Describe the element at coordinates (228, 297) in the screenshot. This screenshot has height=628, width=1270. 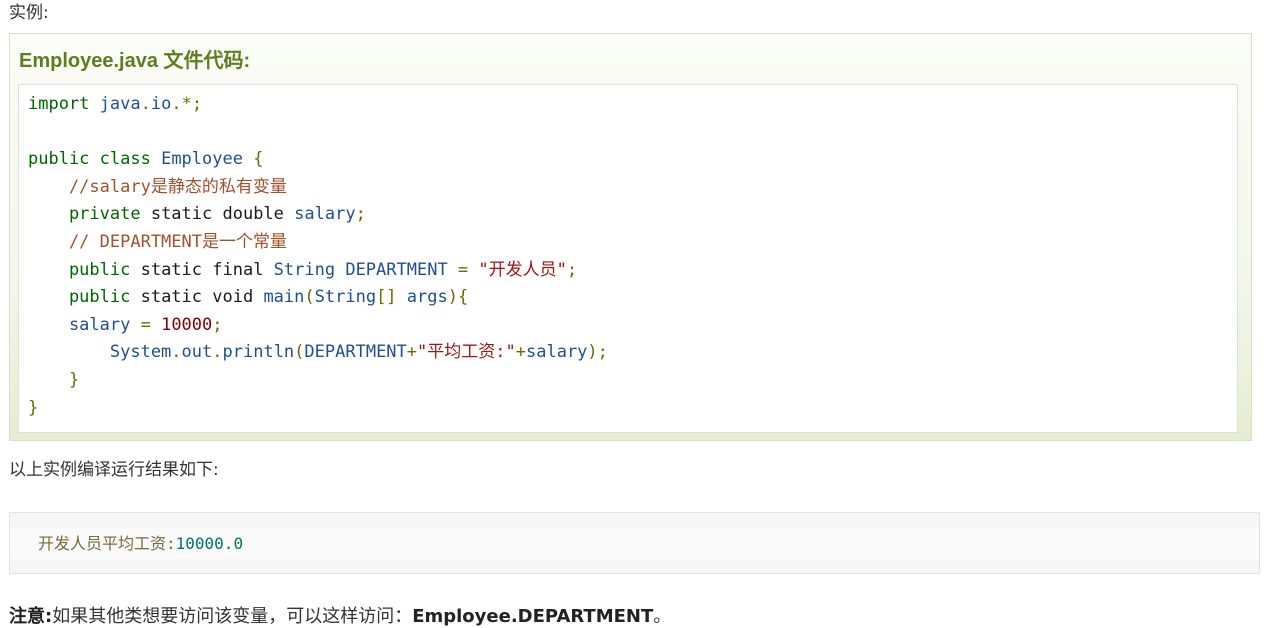
I see `code-token: void` at that location.